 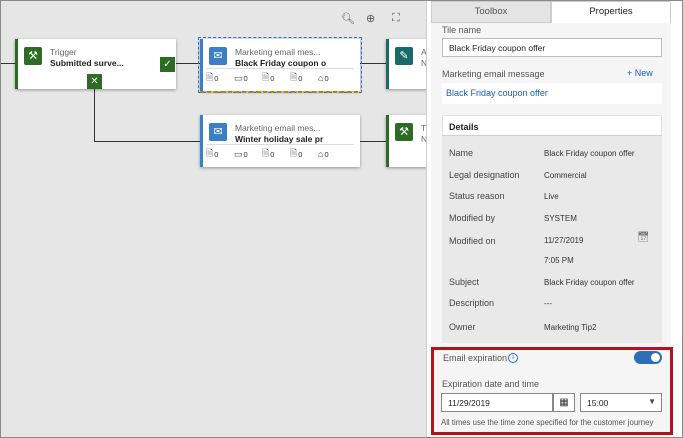 What do you see at coordinates (472, 218) in the screenshot?
I see `detail-key: Modified by` at bounding box center [472, 218].